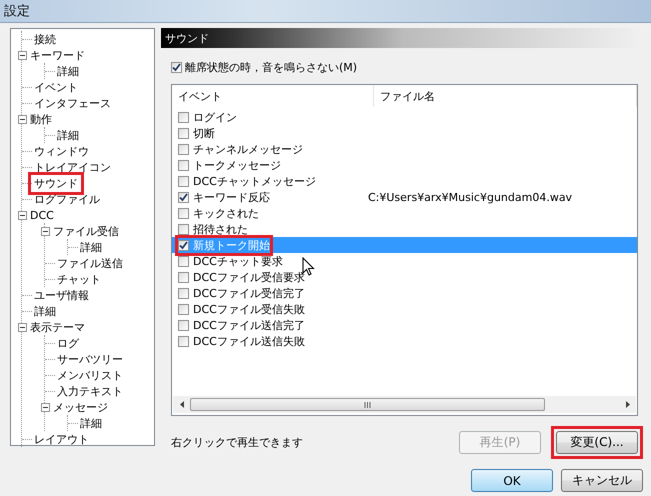 This screenshot has width=651, height=496. What do you see at coordinates (72, 103) in the screenshot?
I see `tree-item: インタフェース` at bounding box center [72, 103].